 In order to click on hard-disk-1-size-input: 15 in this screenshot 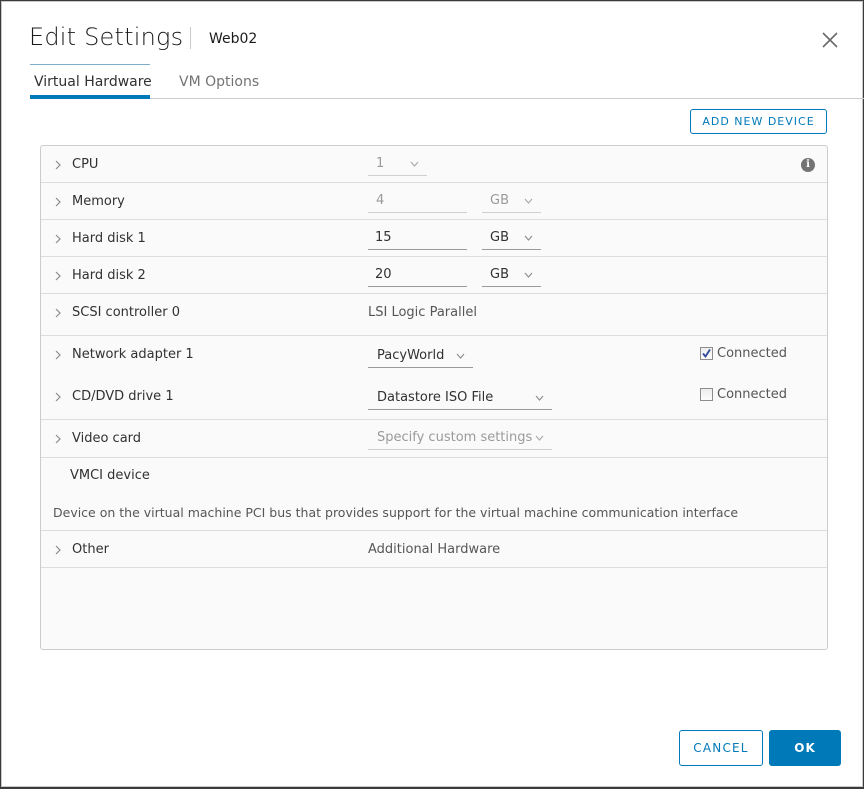, I will do `click(417, 239)`.